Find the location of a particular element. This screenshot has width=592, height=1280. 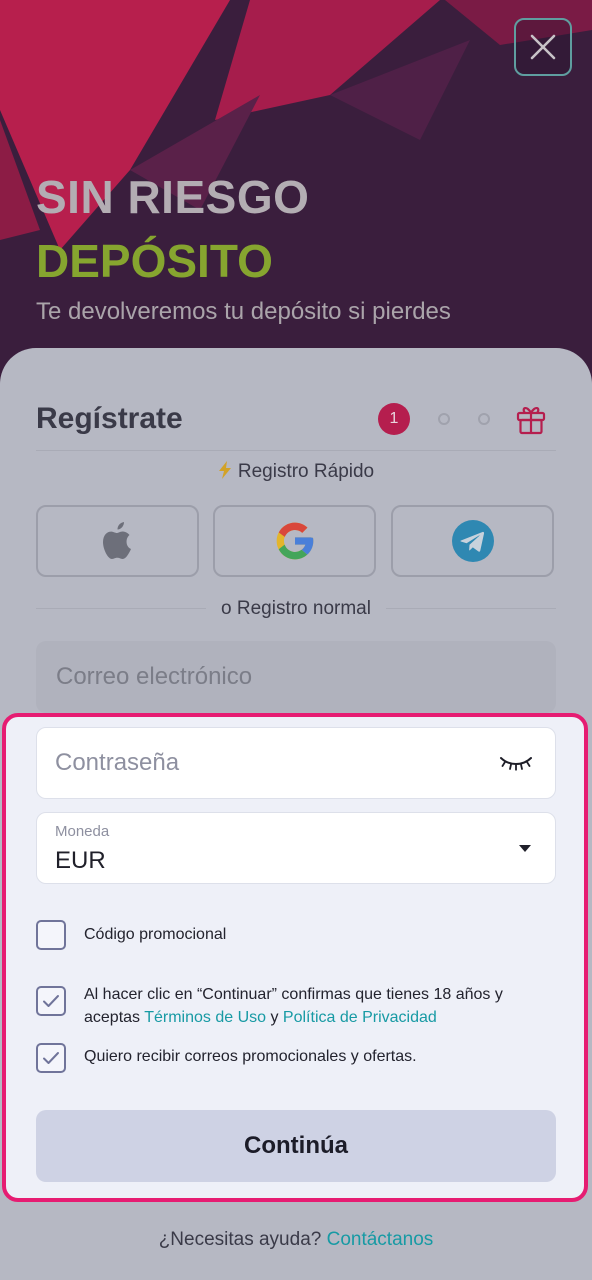

help-footer: ¿Necesitas ayuda? Contáctanos is located at coordinates (296, 1240).